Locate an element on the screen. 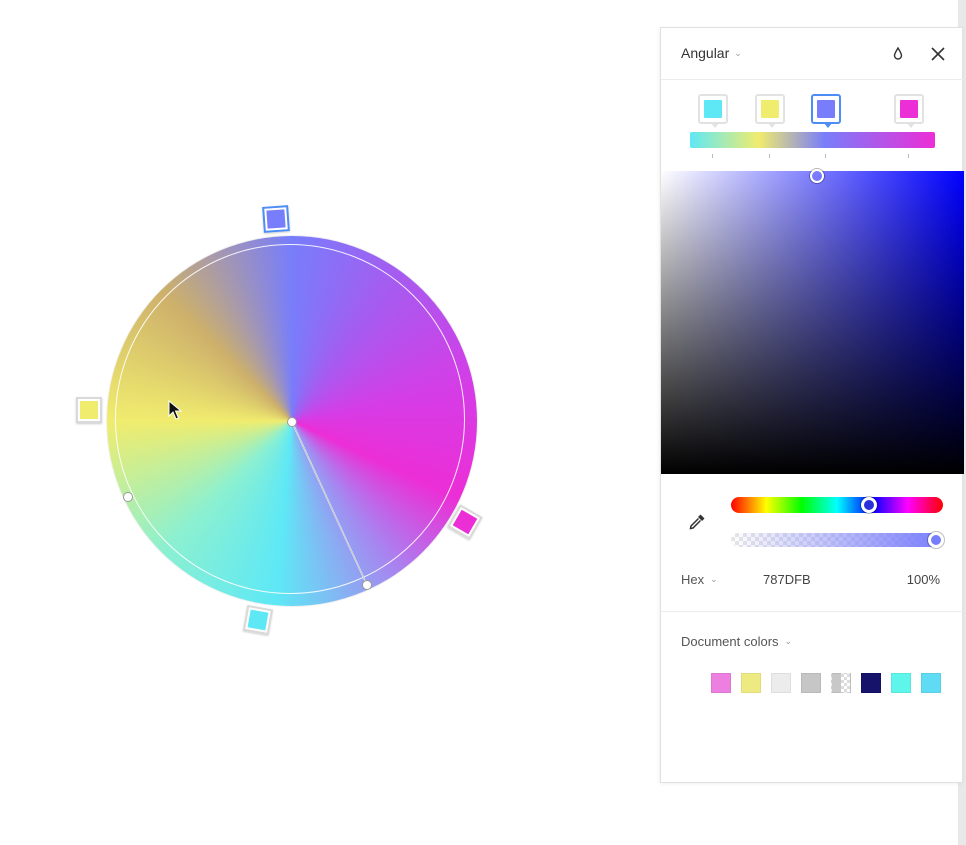  wheel-stop-yellow is located at coordinates (89, 410).